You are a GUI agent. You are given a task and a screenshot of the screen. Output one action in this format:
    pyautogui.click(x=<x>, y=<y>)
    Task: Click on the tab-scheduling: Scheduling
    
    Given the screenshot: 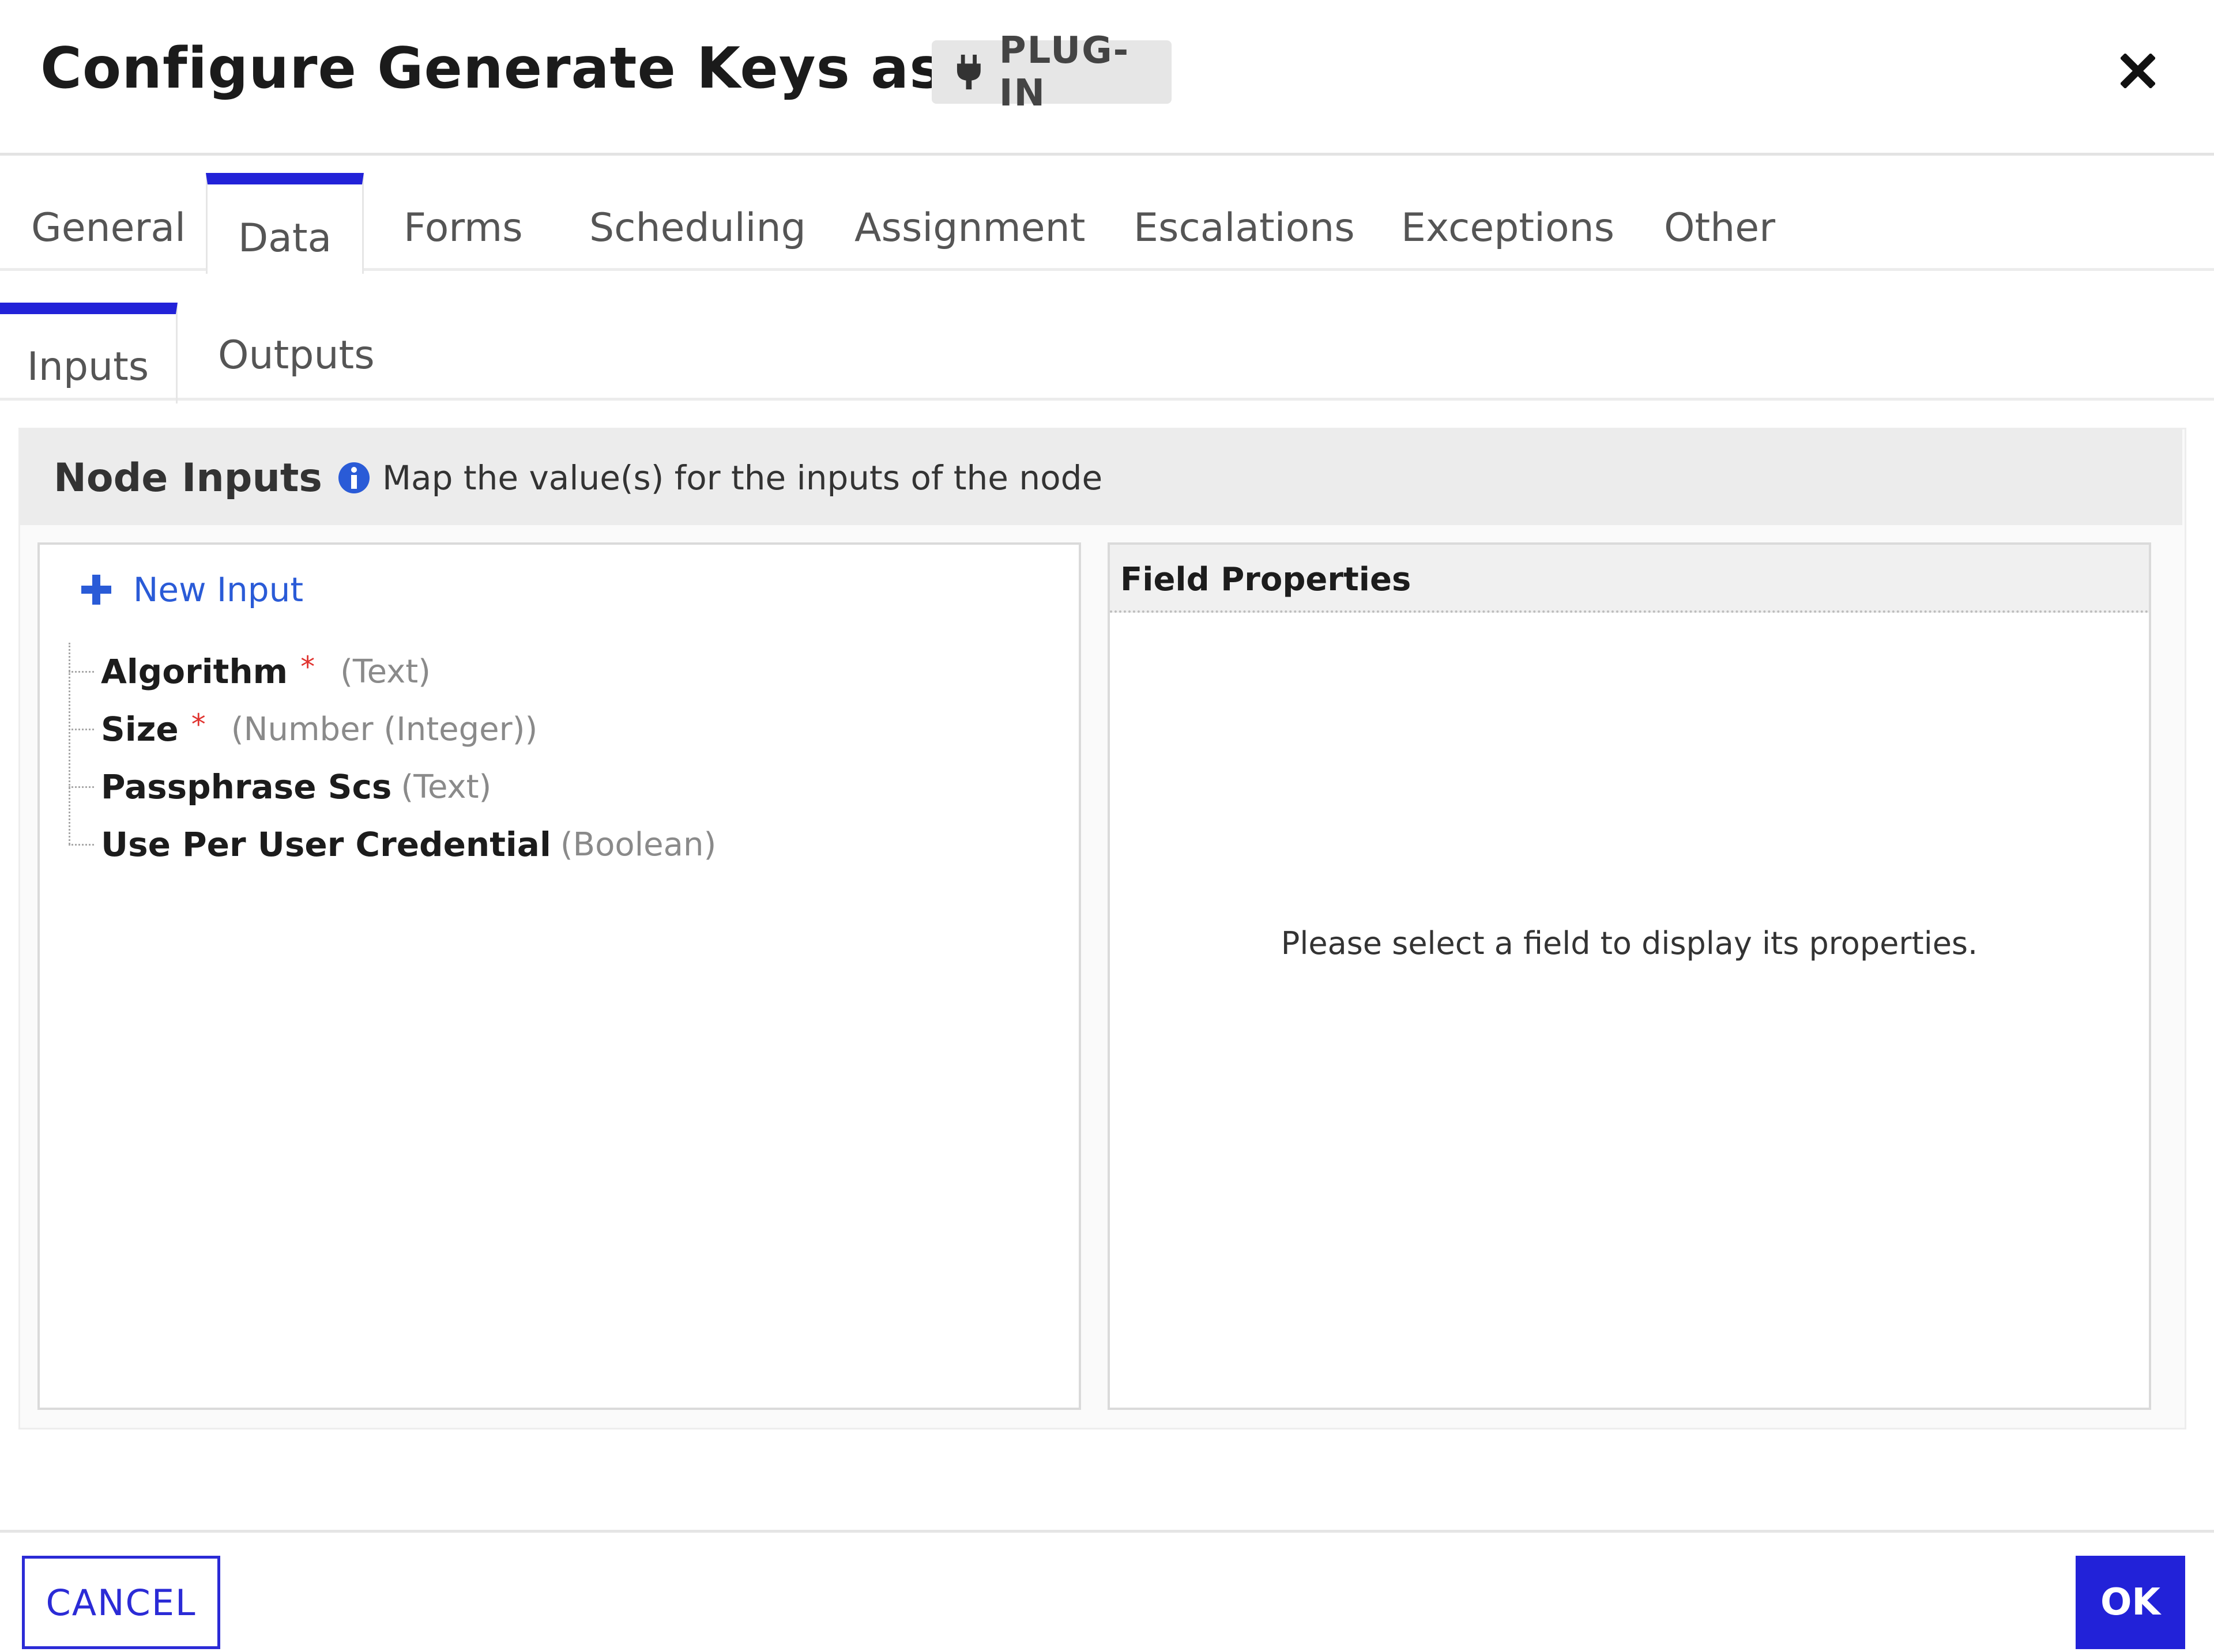 What is the action you would take?
    pyautogui.click(x=697, y=222)
    